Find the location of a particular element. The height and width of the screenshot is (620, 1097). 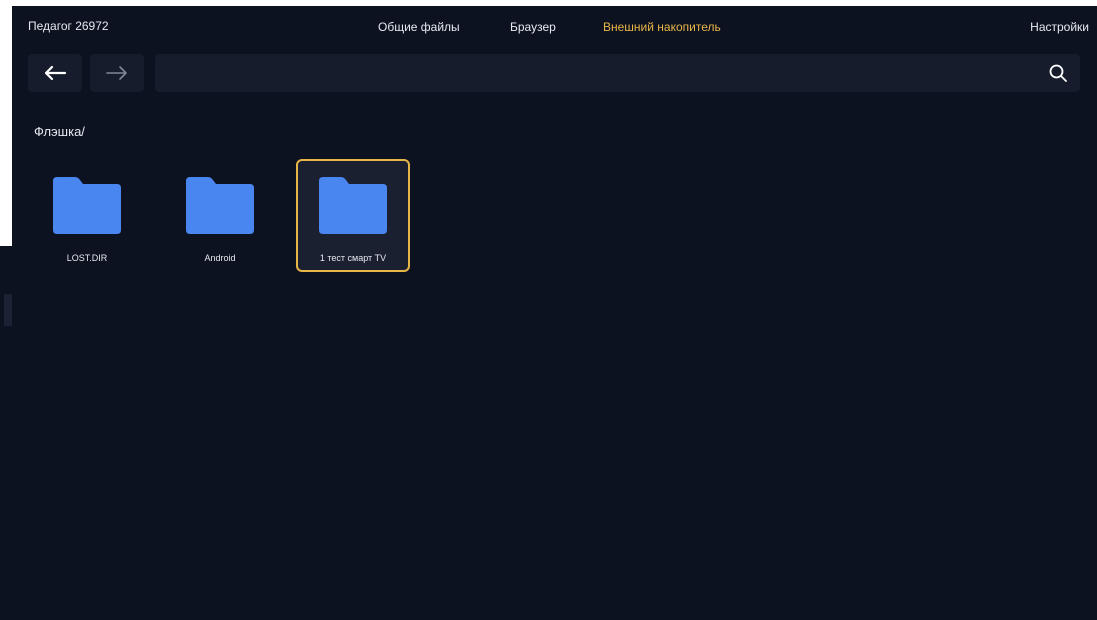

left-edge-notch is located at coordinates (8, 310).